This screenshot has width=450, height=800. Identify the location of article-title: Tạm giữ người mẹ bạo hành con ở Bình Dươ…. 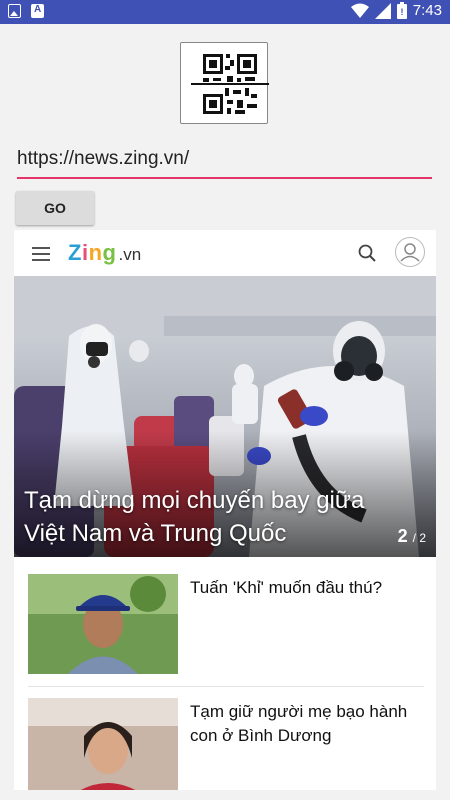
(305, 724).